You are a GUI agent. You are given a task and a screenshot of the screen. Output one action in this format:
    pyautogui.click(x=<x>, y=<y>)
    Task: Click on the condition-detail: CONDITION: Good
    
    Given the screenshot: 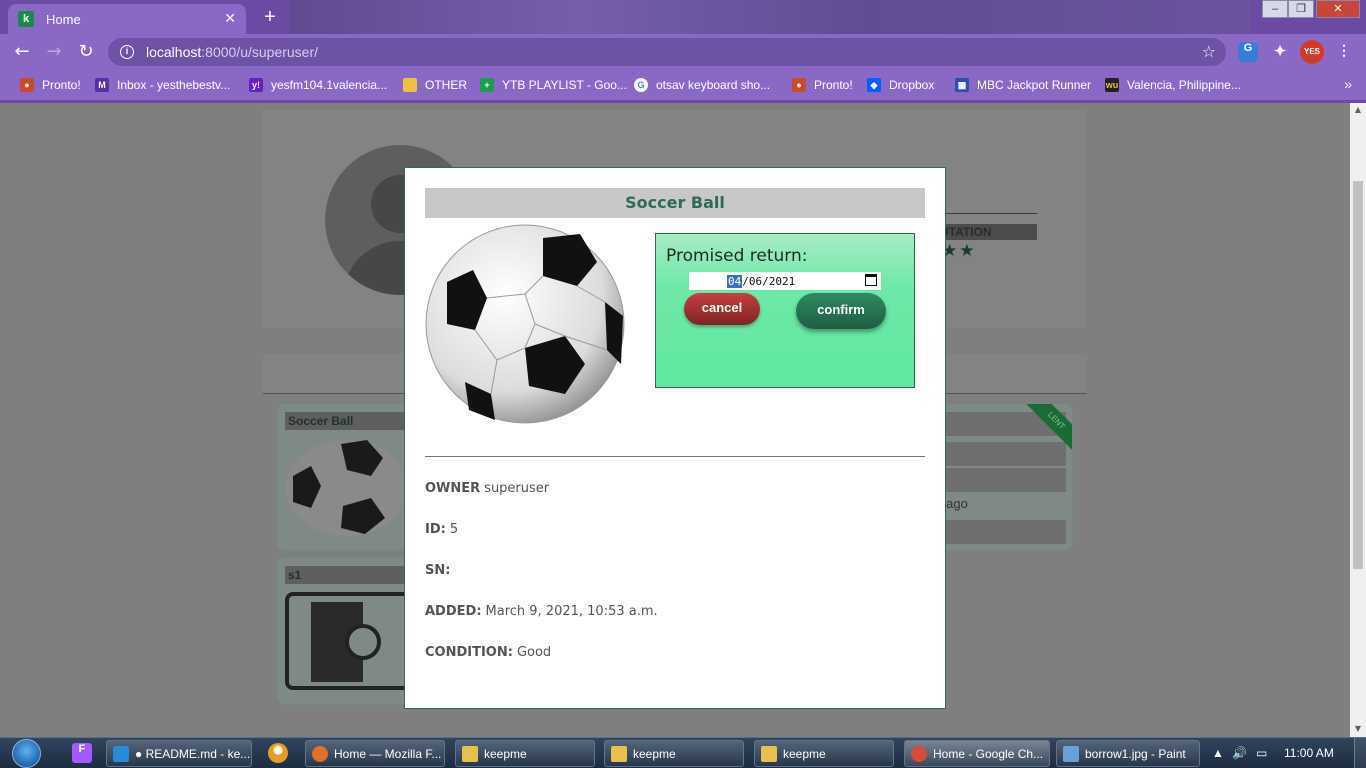 What is the action you would take?
    pyautogui.click(x=488, y=652)
    